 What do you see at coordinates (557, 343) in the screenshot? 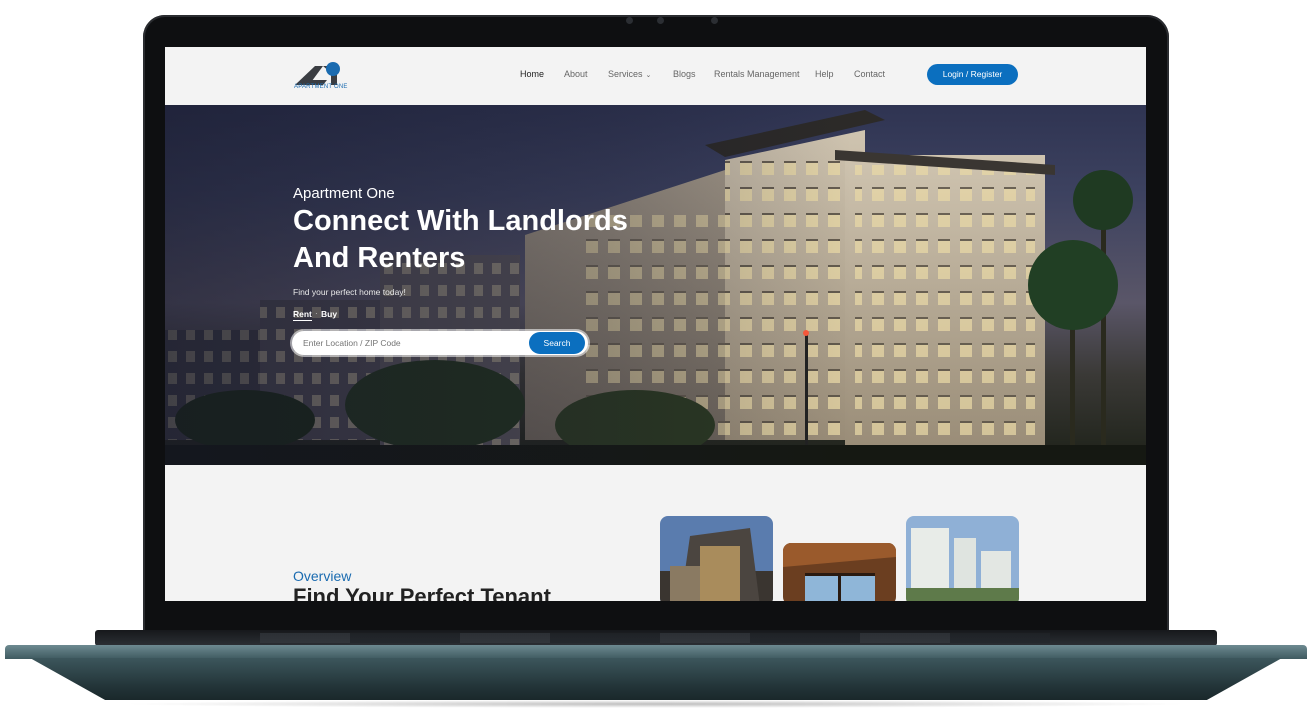
I see `search-button: Search` at bounding box center [557, 343].